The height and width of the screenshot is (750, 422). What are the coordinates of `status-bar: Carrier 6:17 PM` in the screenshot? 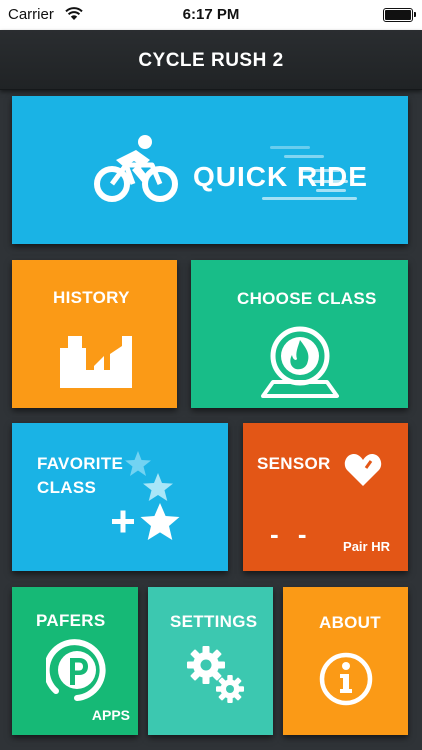 It's located at (211, 15).